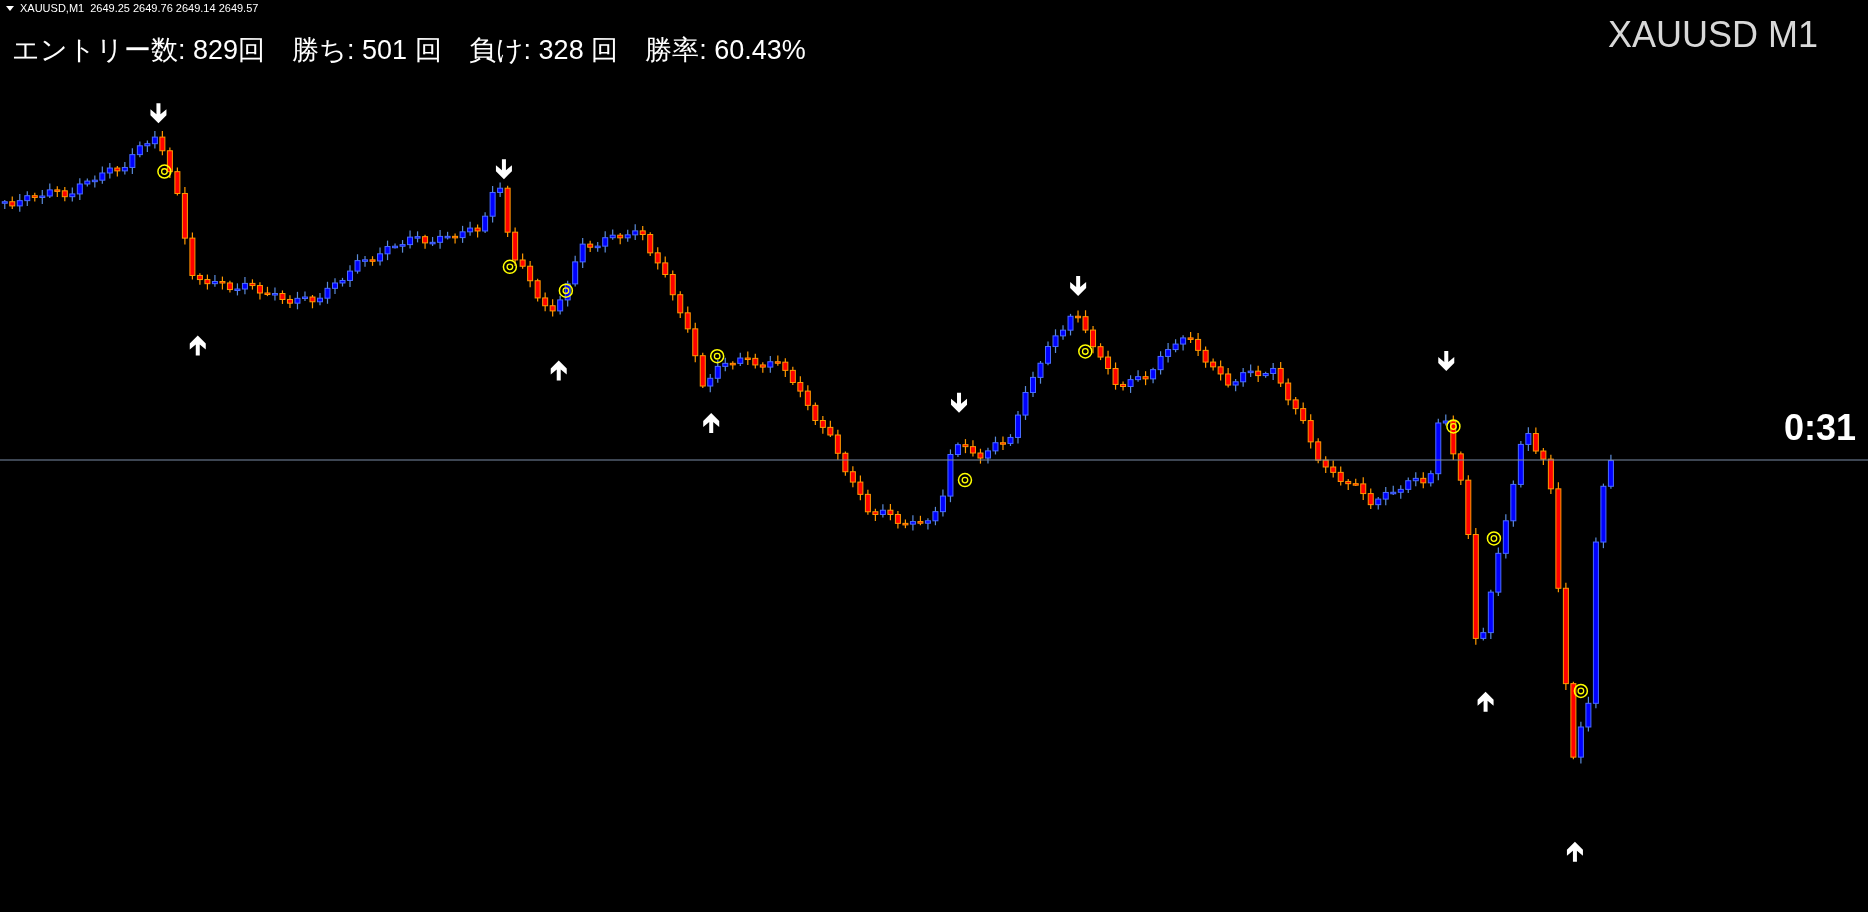 Image resolution: width=1868 pixels, height=912 pixels. Describe the element at coordinates (409, 50) in the screenshot. I see `trade-statistics: エントリー数: 829回 勝ち: 501 回 負け: 328 回 勝率: 60.43%` at that location.